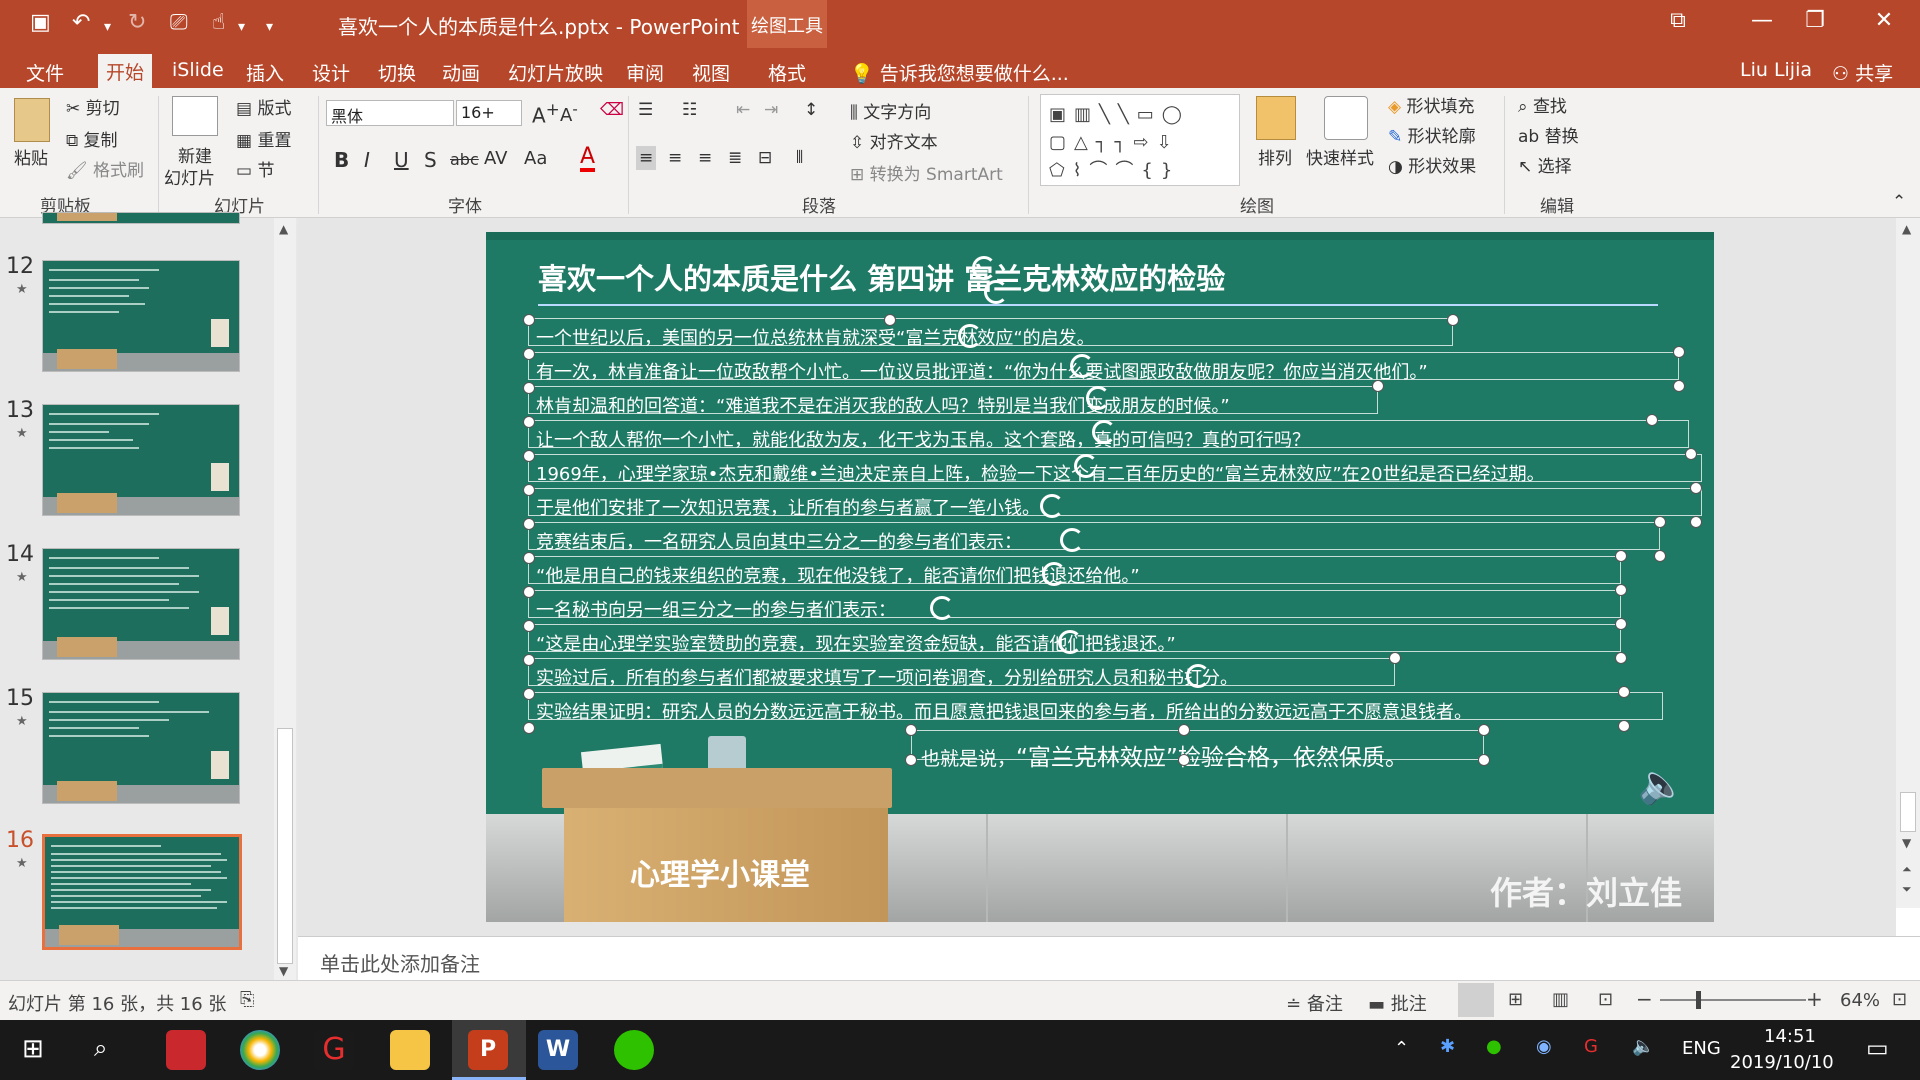 This screenshot has width=1920, height=1080. I want to click on tray-overflow-icon: ⌃, so click(1401, 1048).